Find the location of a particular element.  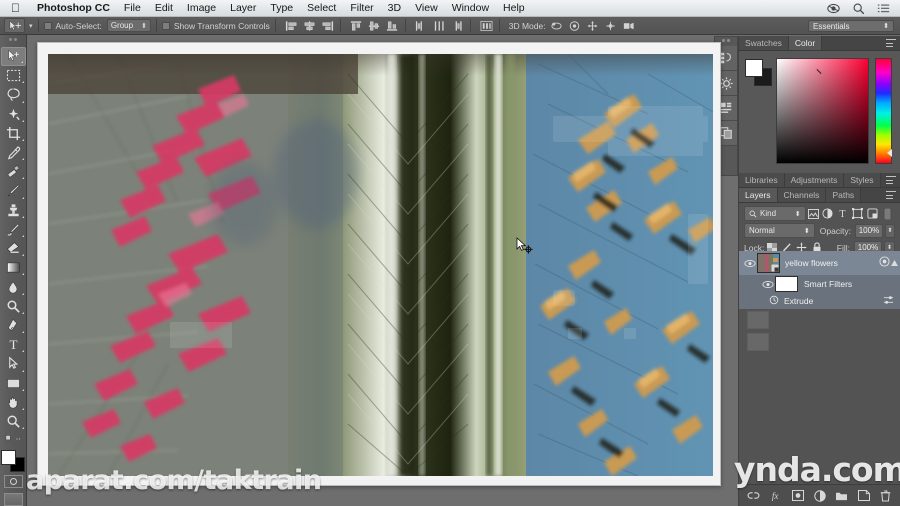

rectangle-tool is located at coordinates (13, 383).